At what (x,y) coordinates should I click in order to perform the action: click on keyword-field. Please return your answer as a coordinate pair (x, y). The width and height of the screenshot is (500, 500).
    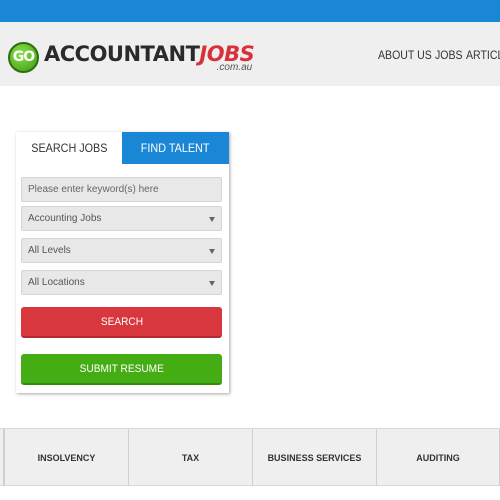
    Looking at the image, I should click on (121, 189).